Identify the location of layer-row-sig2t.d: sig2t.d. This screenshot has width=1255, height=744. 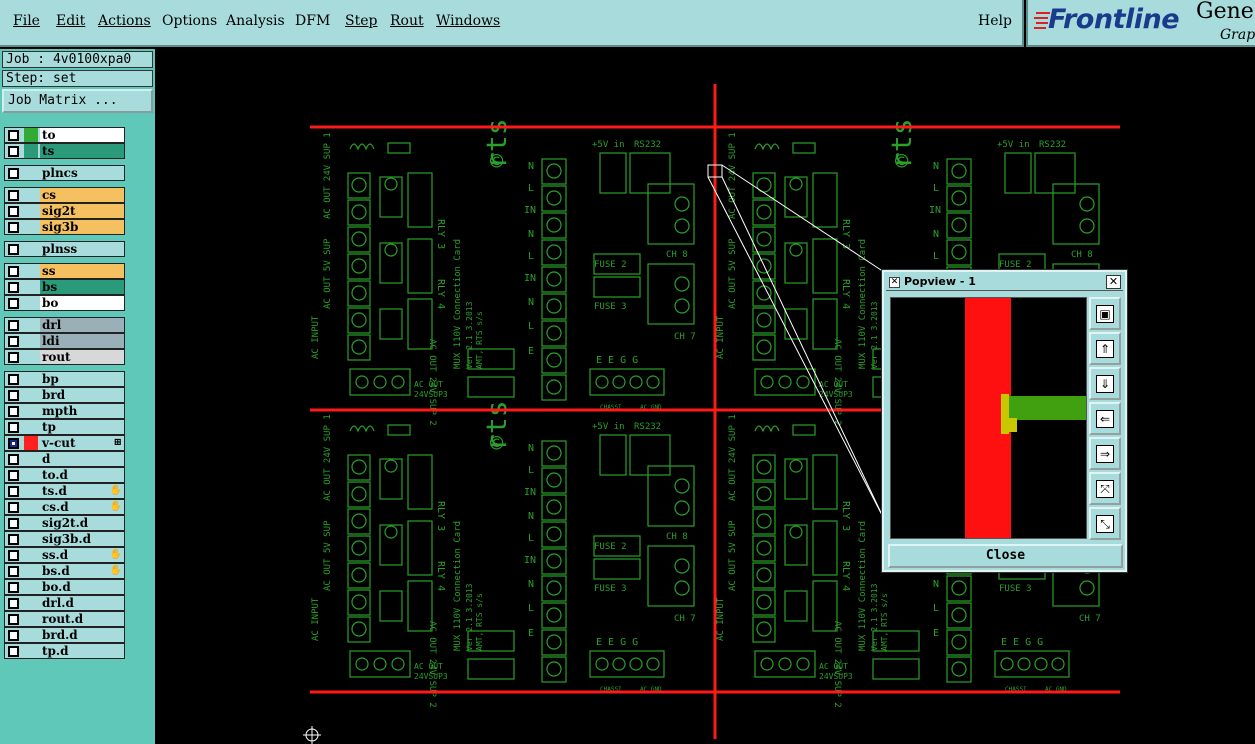
(64, 523).